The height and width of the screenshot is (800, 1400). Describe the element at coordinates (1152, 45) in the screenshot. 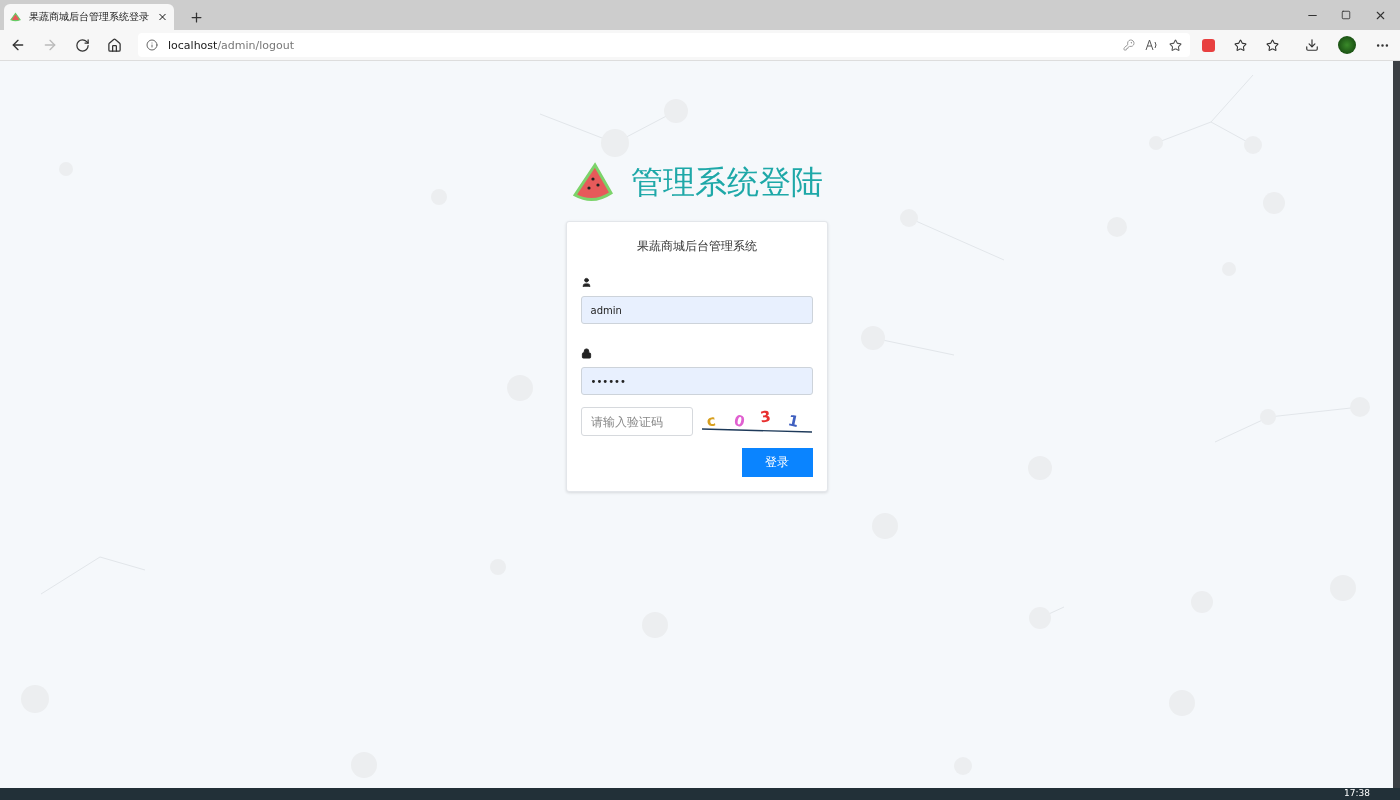

I see `read-aloud-icon` at that location.